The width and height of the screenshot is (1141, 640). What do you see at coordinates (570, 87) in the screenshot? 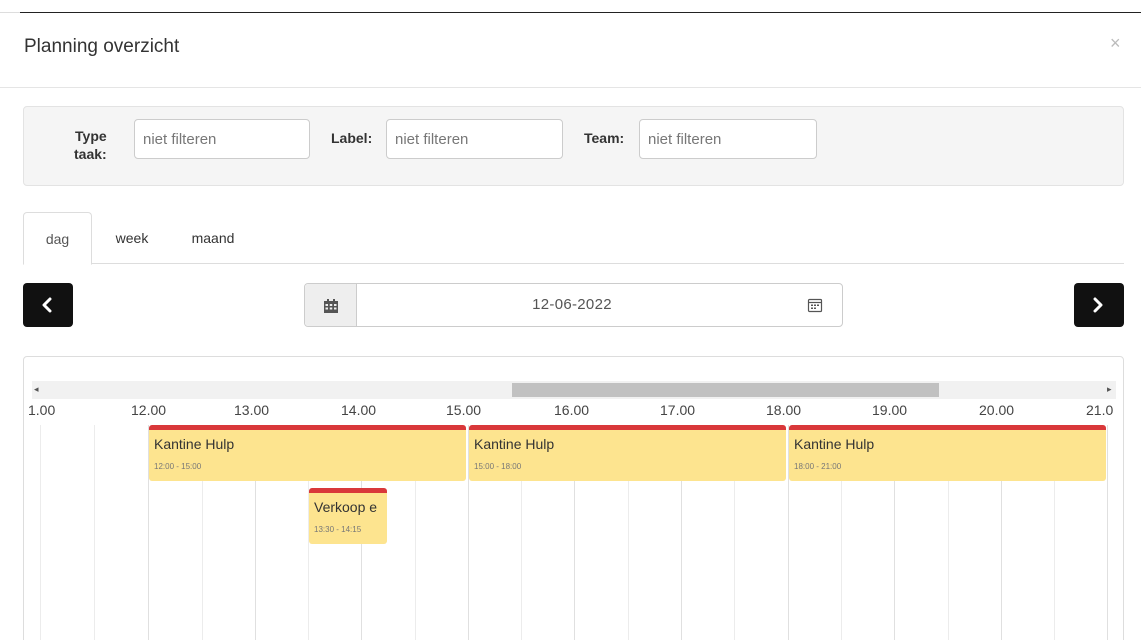
I see `header-divider` at bounding box center [570, 87].